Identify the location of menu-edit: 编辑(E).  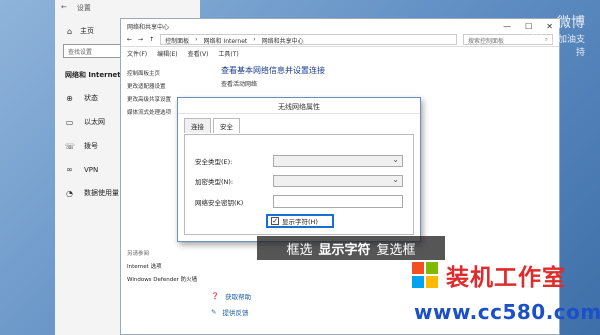
(167, 53).